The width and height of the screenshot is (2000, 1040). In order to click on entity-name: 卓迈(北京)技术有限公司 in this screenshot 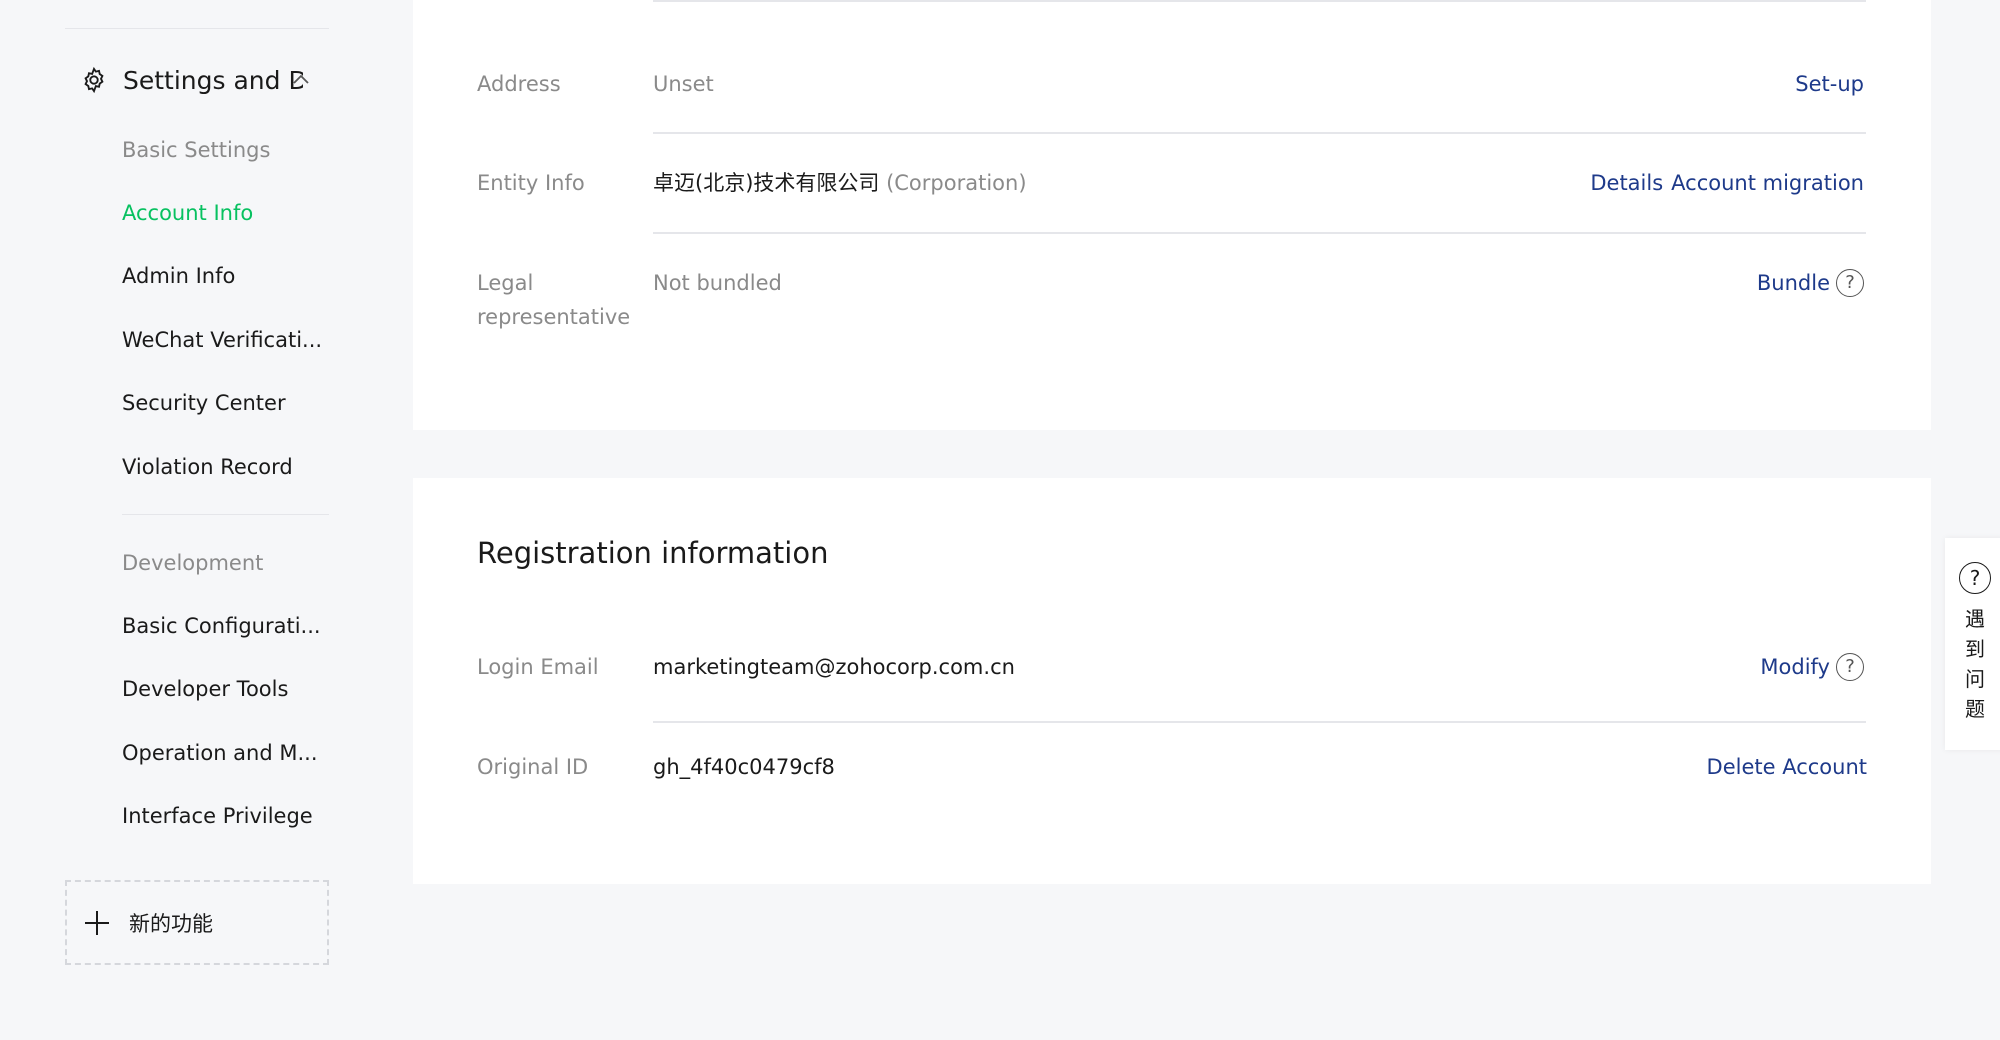, I will do `click(766, 183)`.